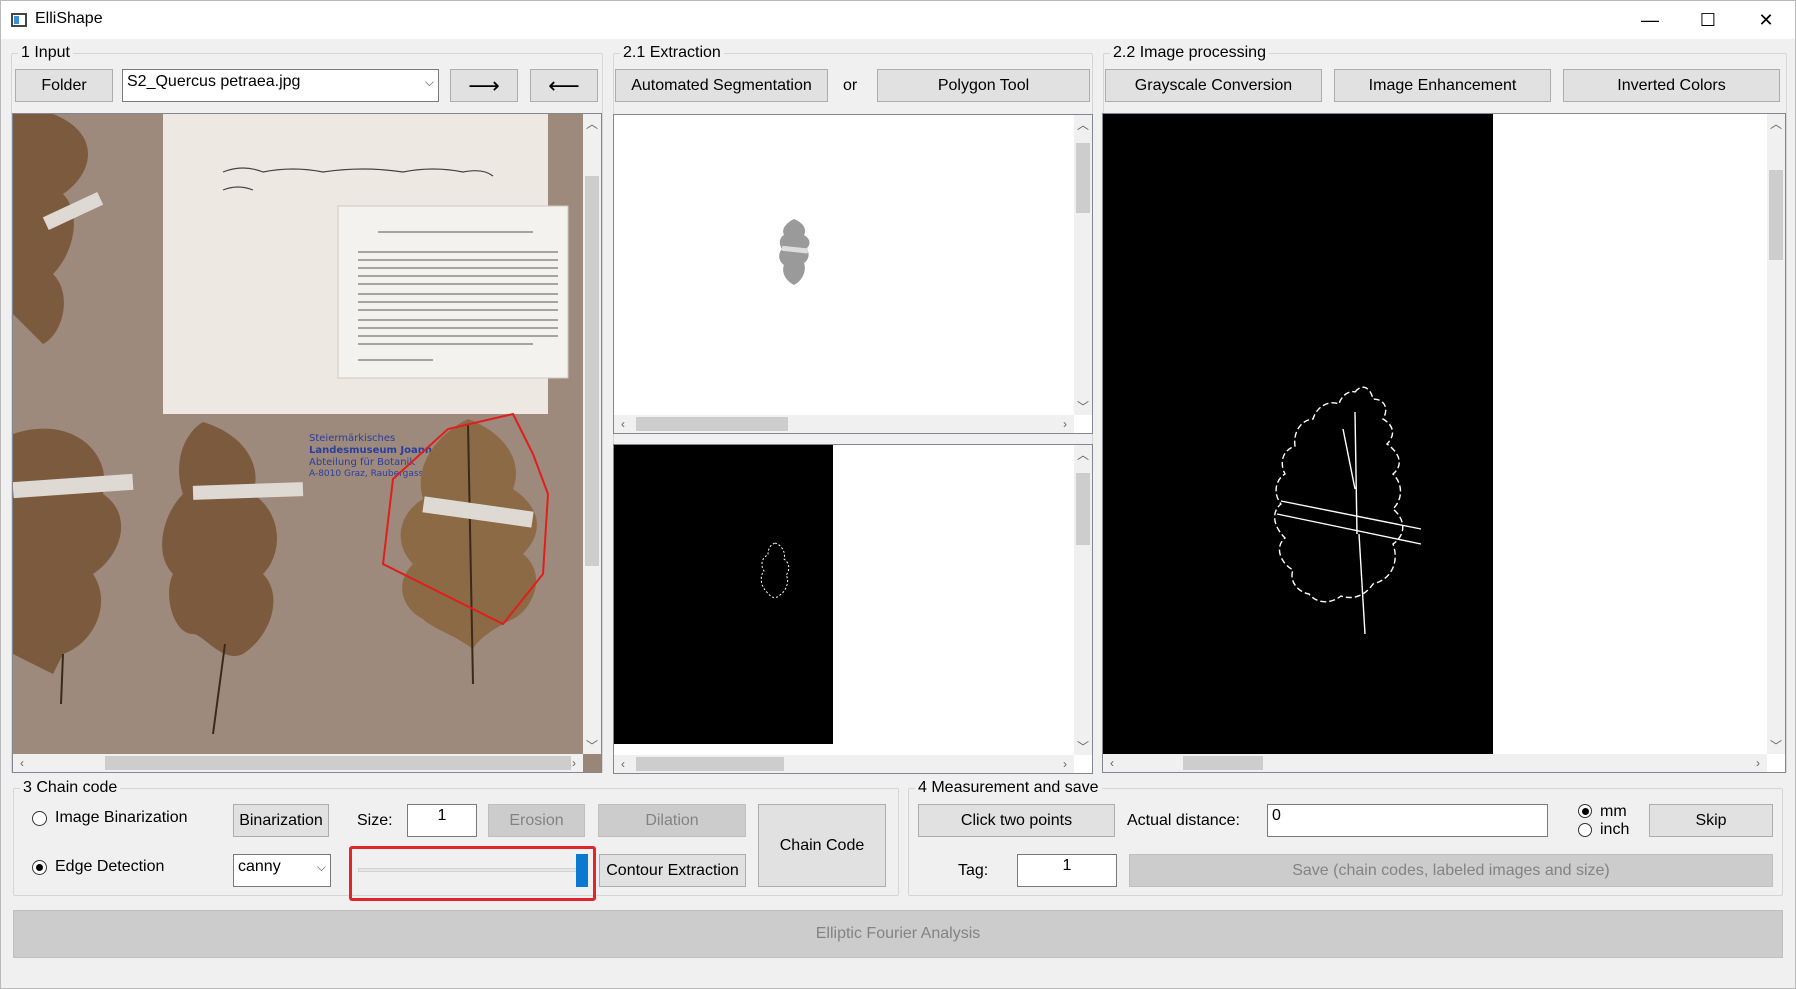 The height and width of the screenshot is (989, 1796). I want to click on close-button: ✕, so click(1766, 20).